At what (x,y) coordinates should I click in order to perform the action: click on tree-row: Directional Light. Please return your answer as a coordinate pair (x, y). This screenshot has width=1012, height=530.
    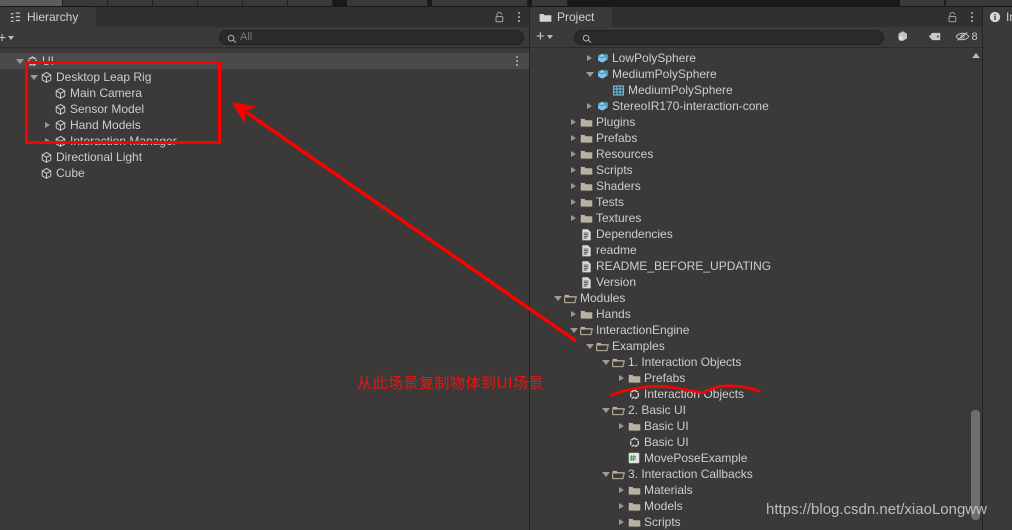
    Looking at the image, I should click on (264, 157).